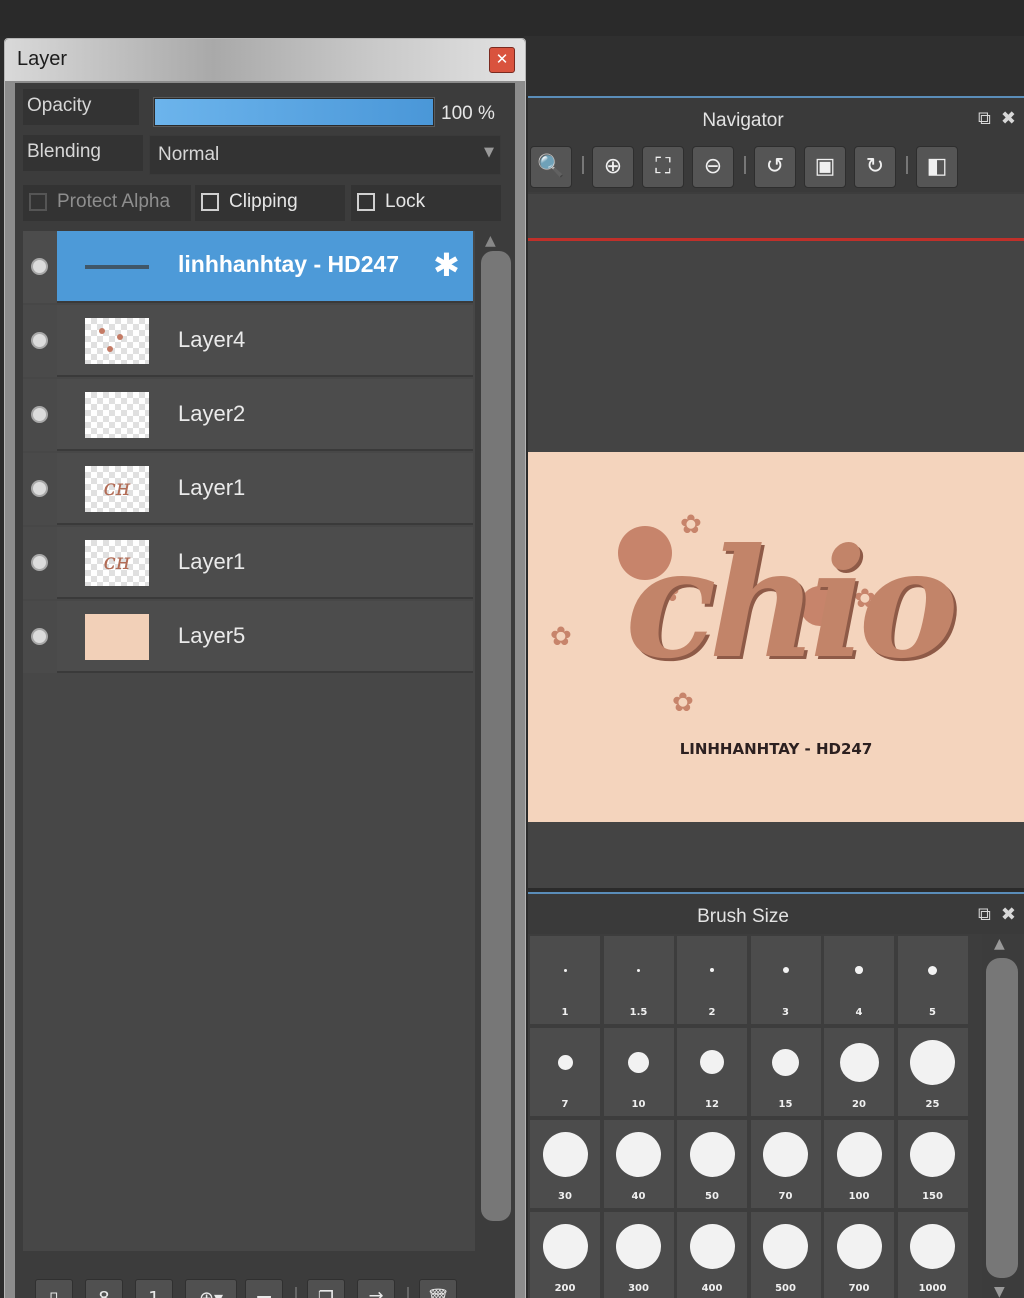 Image resolution: width=1024 pixels, height=1298 pixels. I want to click on delete-layer-icon: 🗑, so click(438, 1288).